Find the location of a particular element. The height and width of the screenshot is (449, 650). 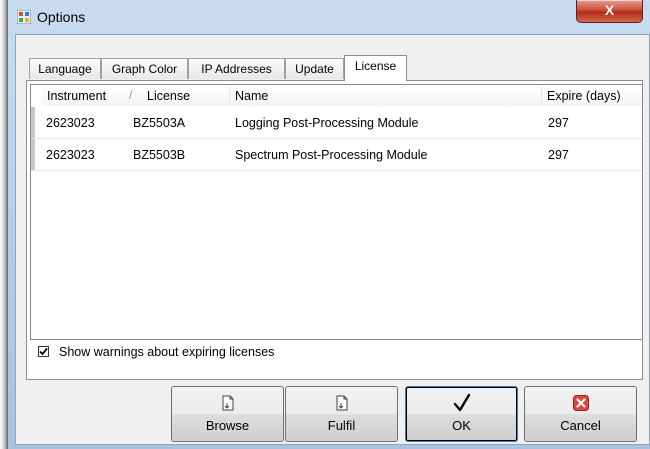

browse-button: Browse is located at coordinates (227, 414).